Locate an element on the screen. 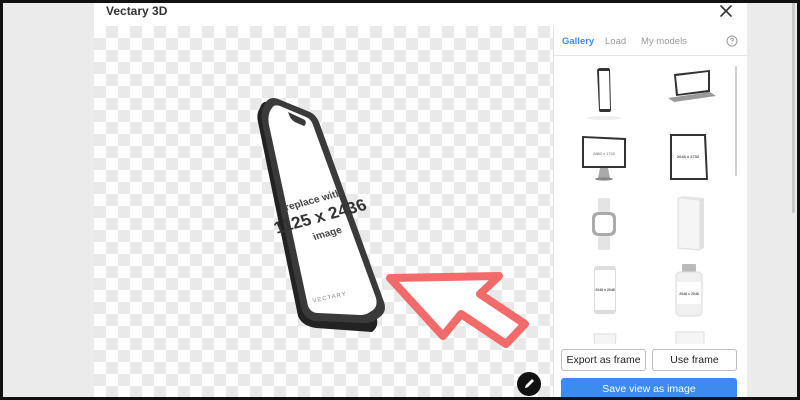 The width and height of the screenshot is (800, 400). tablet-mockup-icon: 2048 x 2732 is located at coordinates (689, 158).